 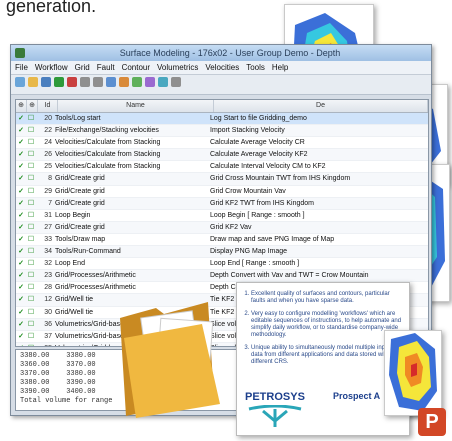 I want to click on settings-icon, so click(x=176, y=82).